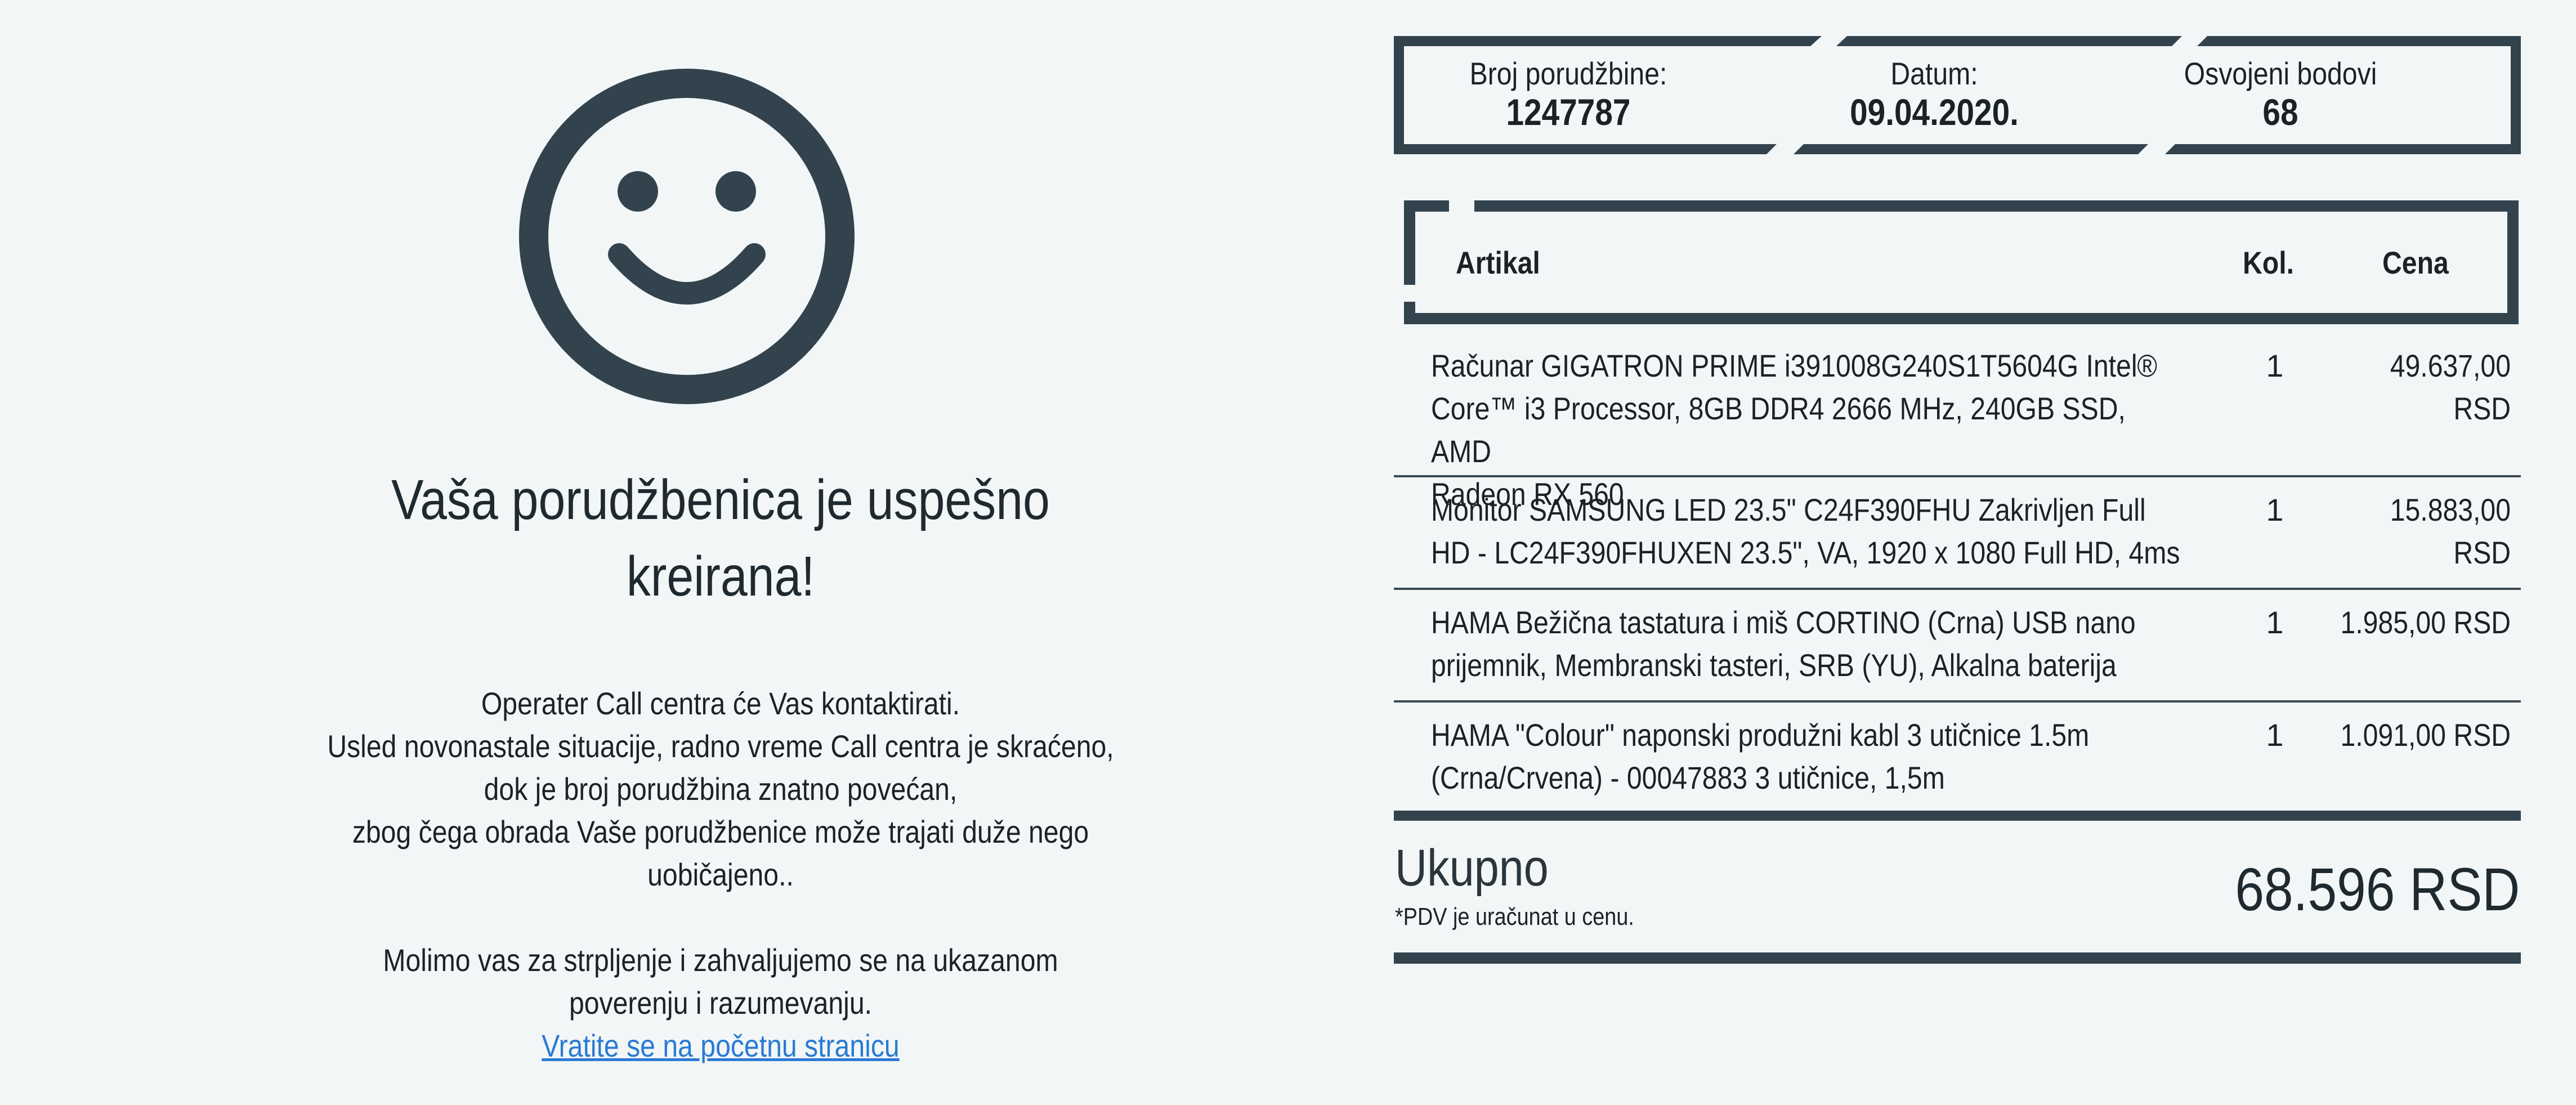 The height and width of the screenshot is (1105, 2576). I want to click on home-link: Vratite se na početnu stranicu, so click(720, 1046).